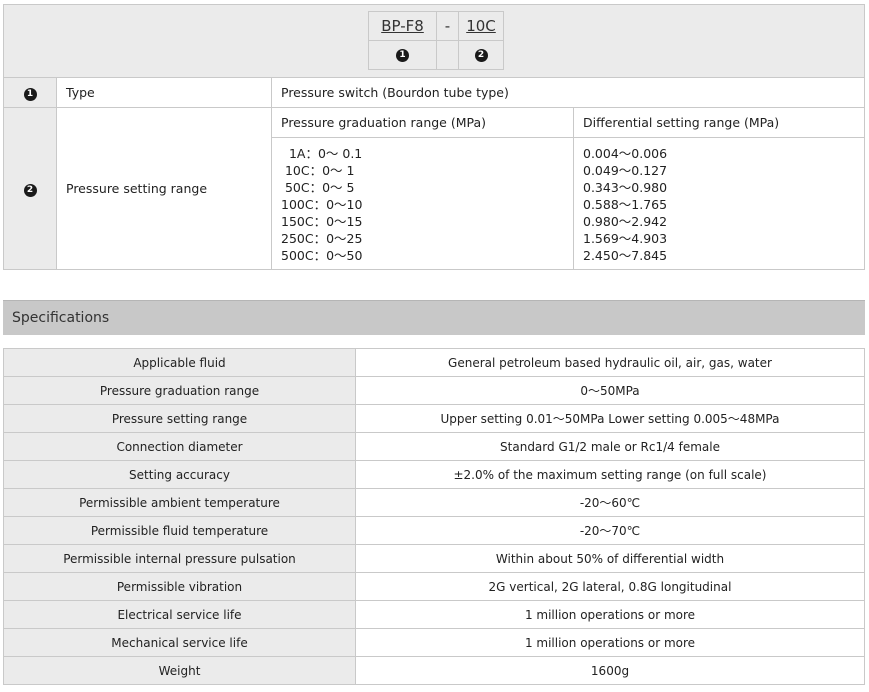 The height and width of the screenshot is (692, 869). I want to click on spec-row: Pressure graduation range 0～50MPa, so click(434, 390).